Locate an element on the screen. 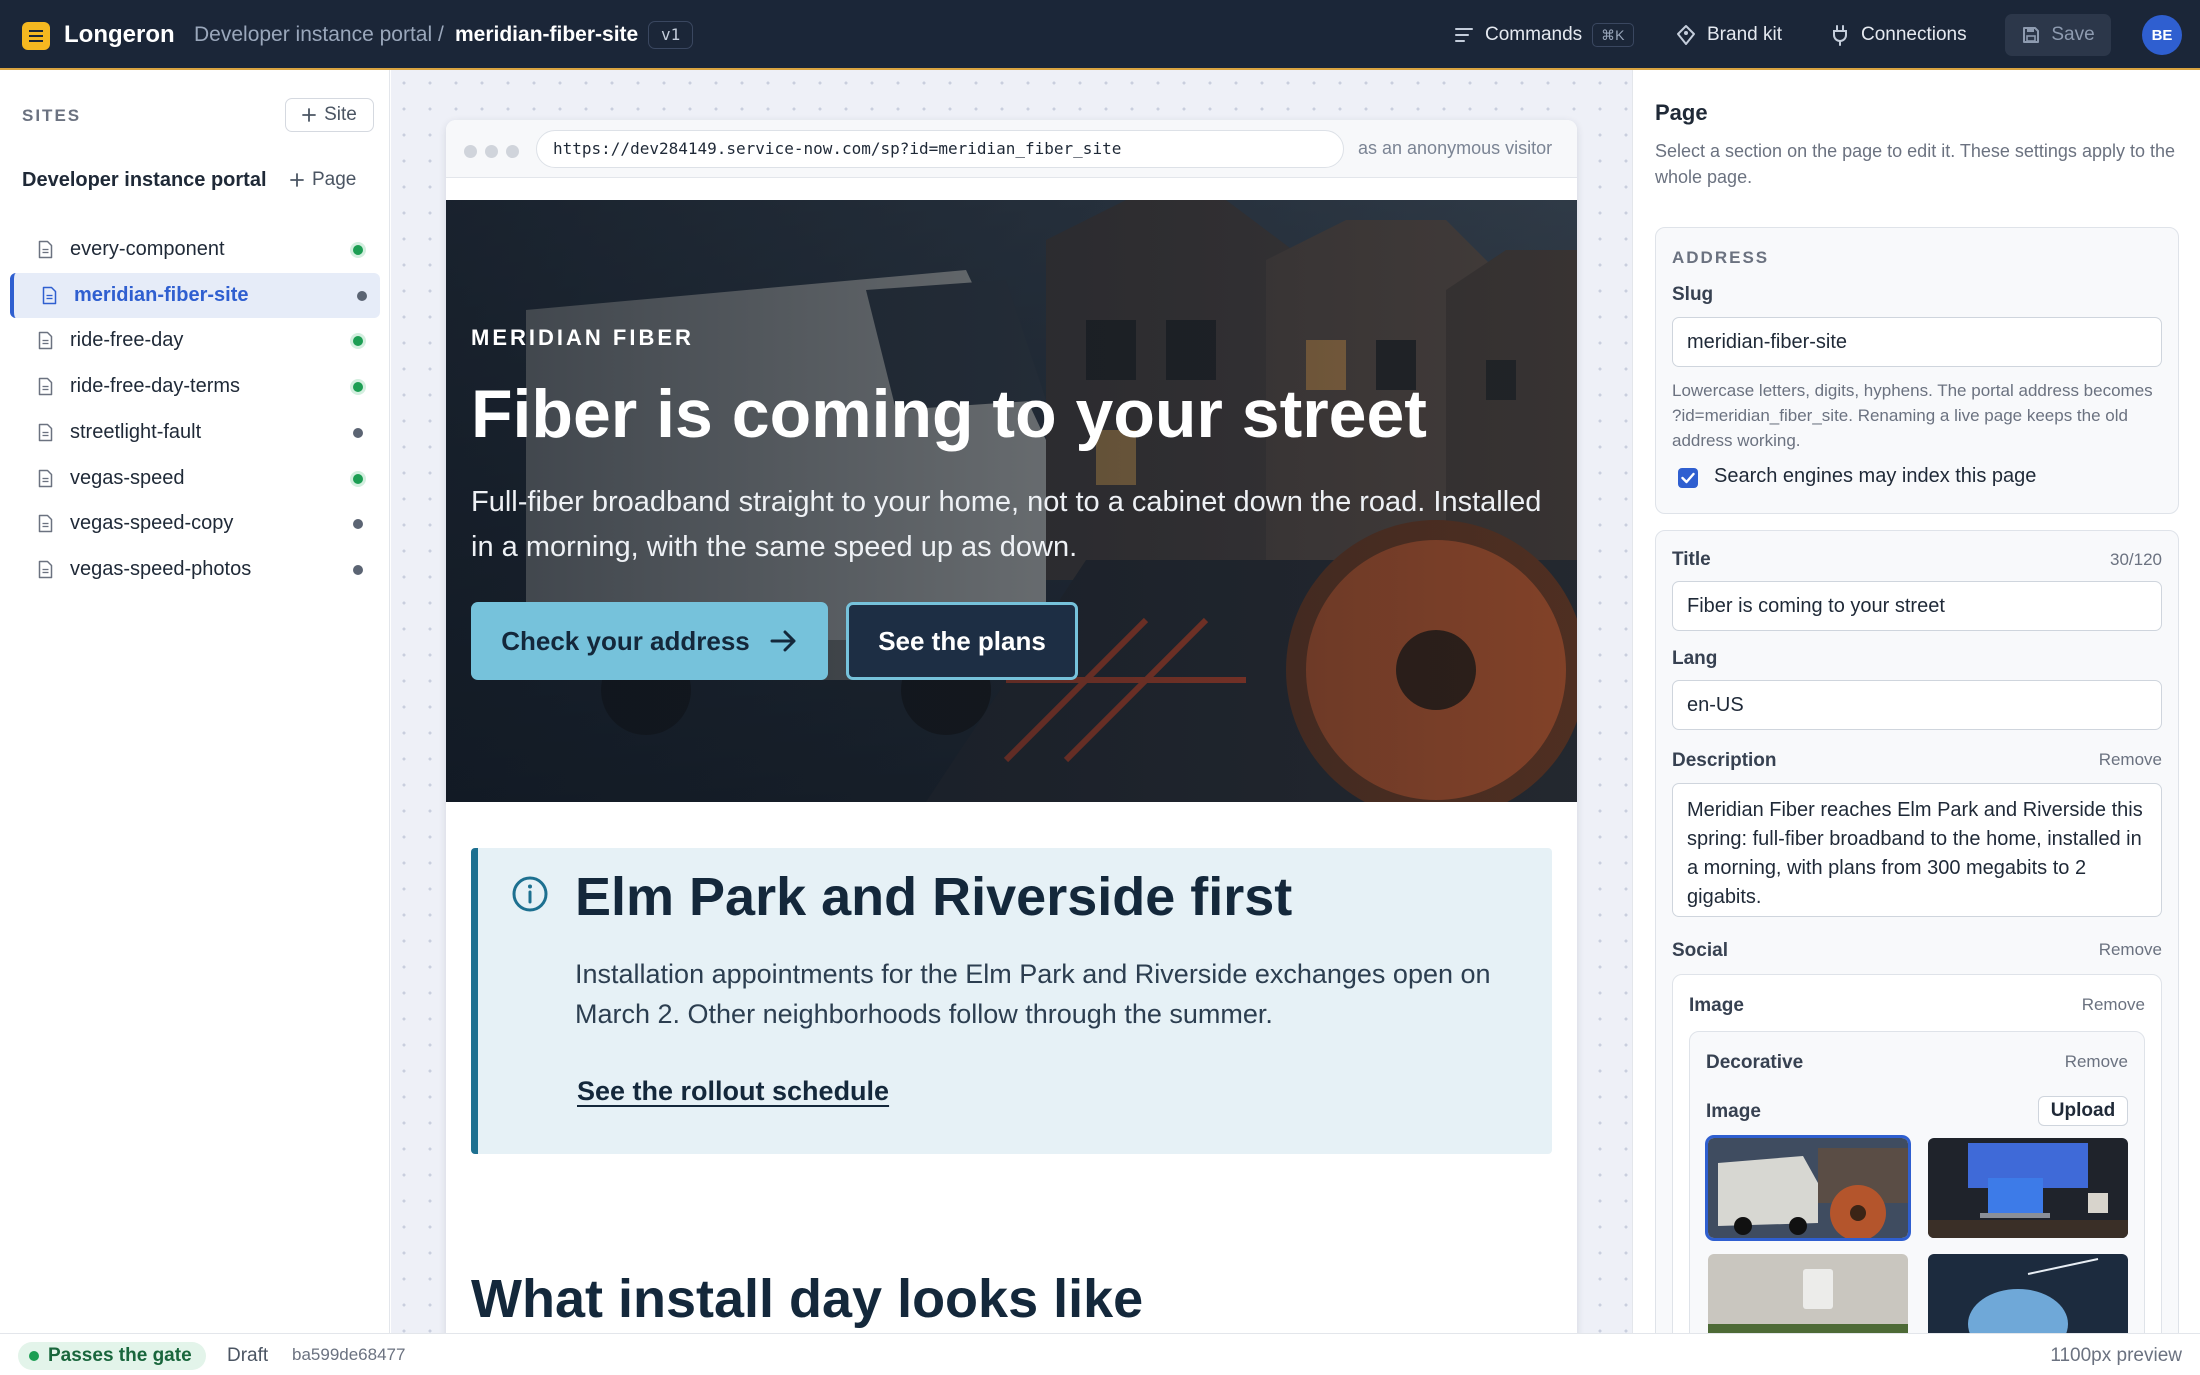  wall-box-thumbnail-image is located at coordinates (1808, 1293).